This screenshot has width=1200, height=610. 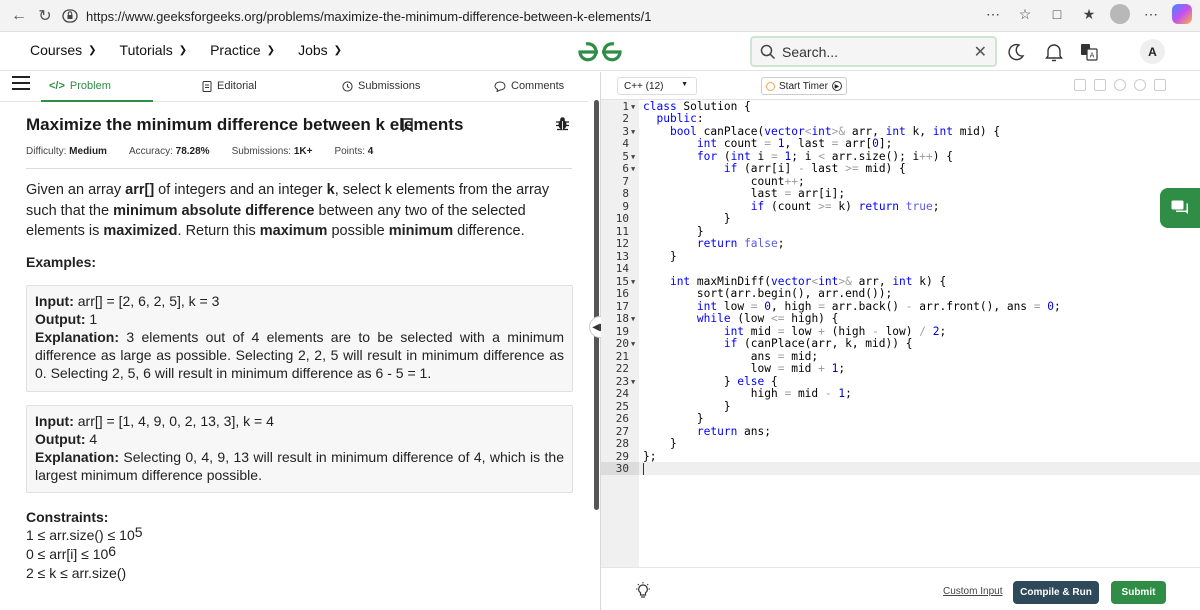 What do you see at coordinates (1120, 85) in the screenshot?
I see `settings-icon` at bounding box center [1120, 85].